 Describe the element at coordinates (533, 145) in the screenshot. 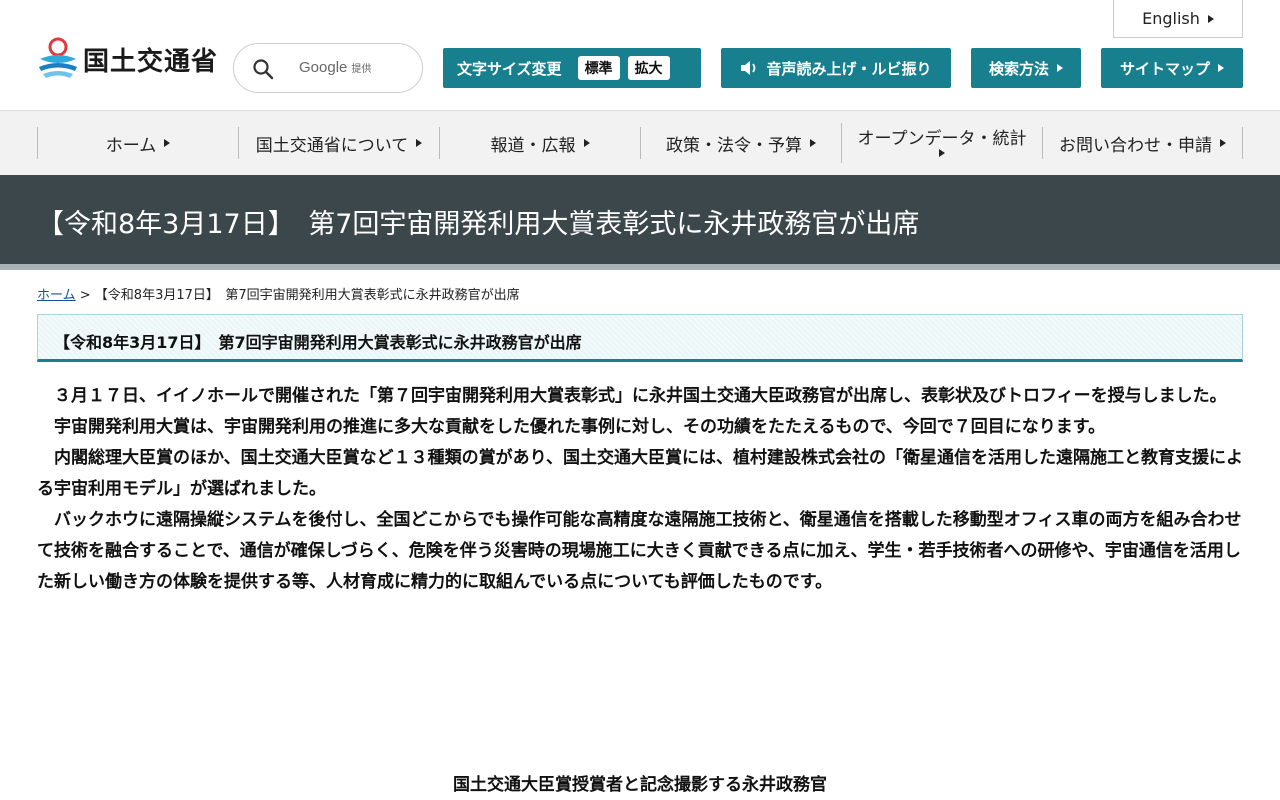

I see `nav-item-label: 報道・広報` at that location.